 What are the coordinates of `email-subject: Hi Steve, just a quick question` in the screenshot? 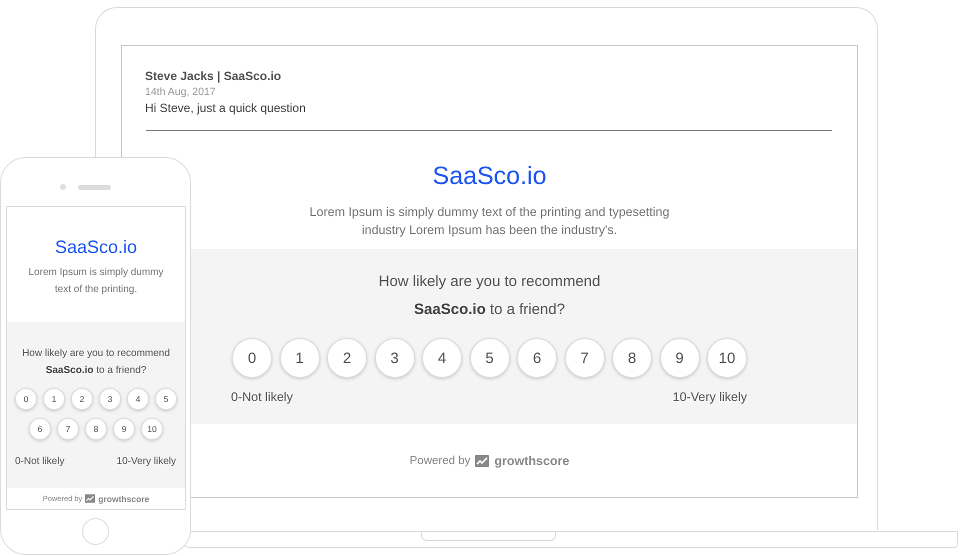 It's located at (226, 108).